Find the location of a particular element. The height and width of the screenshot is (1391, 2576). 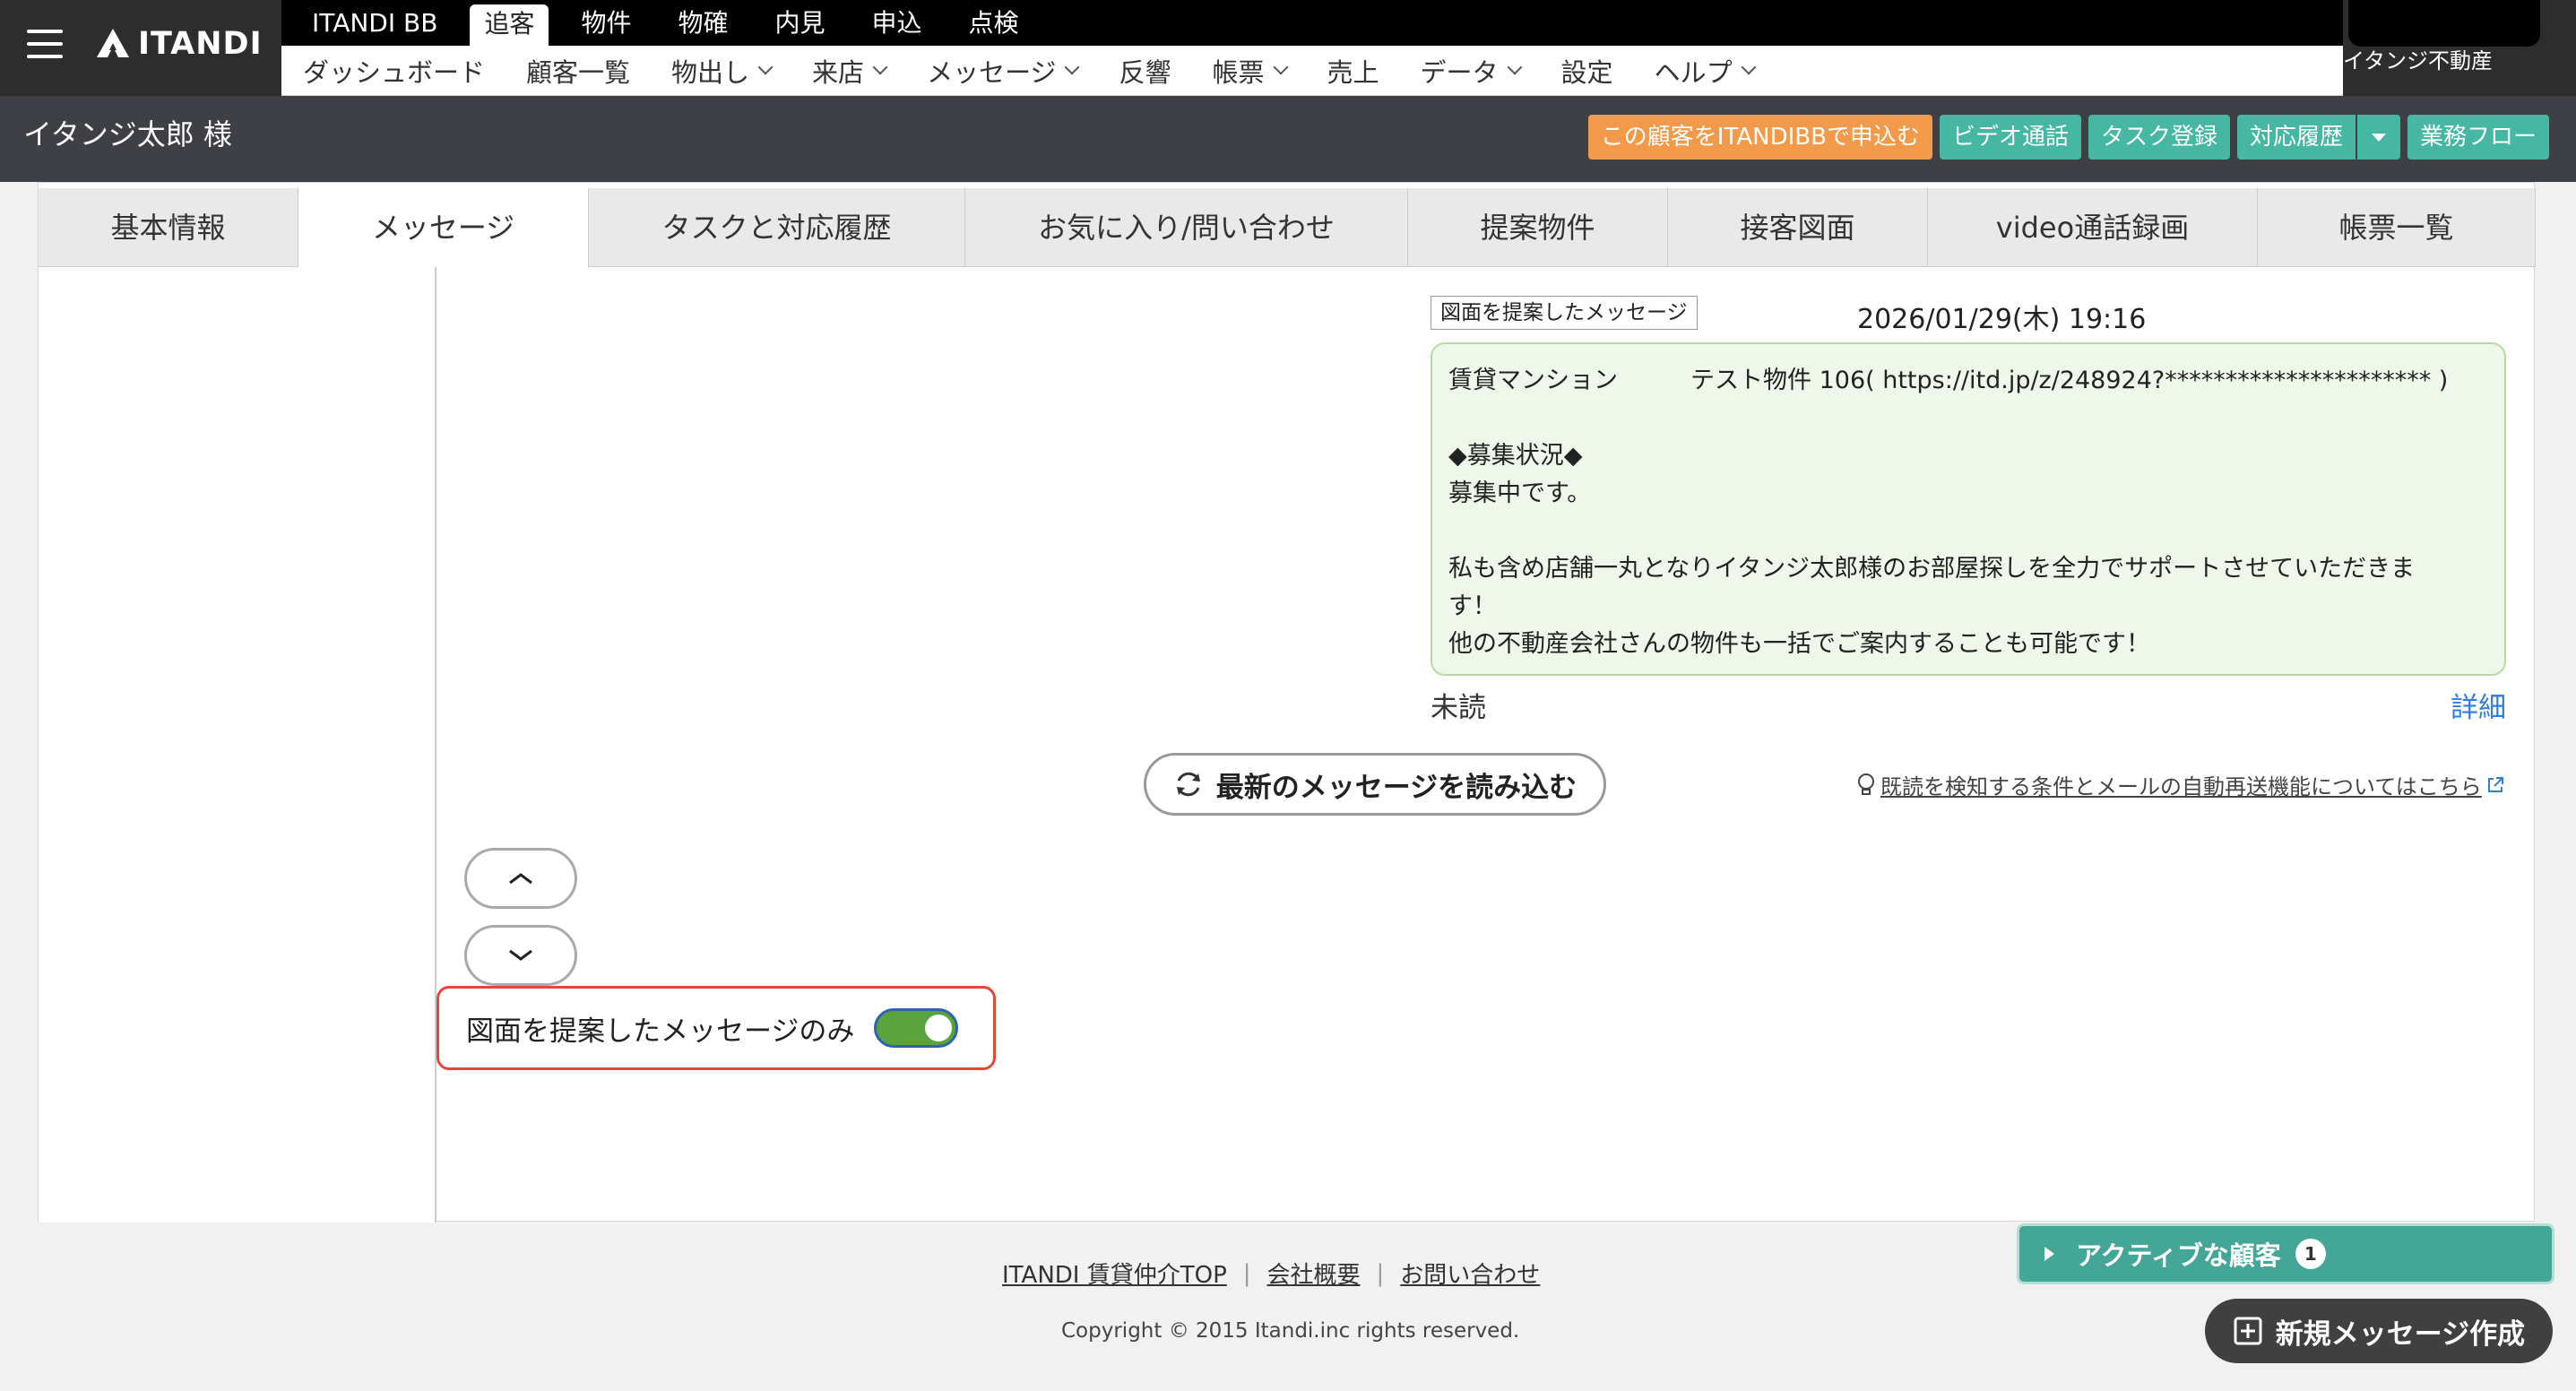

product-tab: ITANDI BB is located at coordinates (375, 24).